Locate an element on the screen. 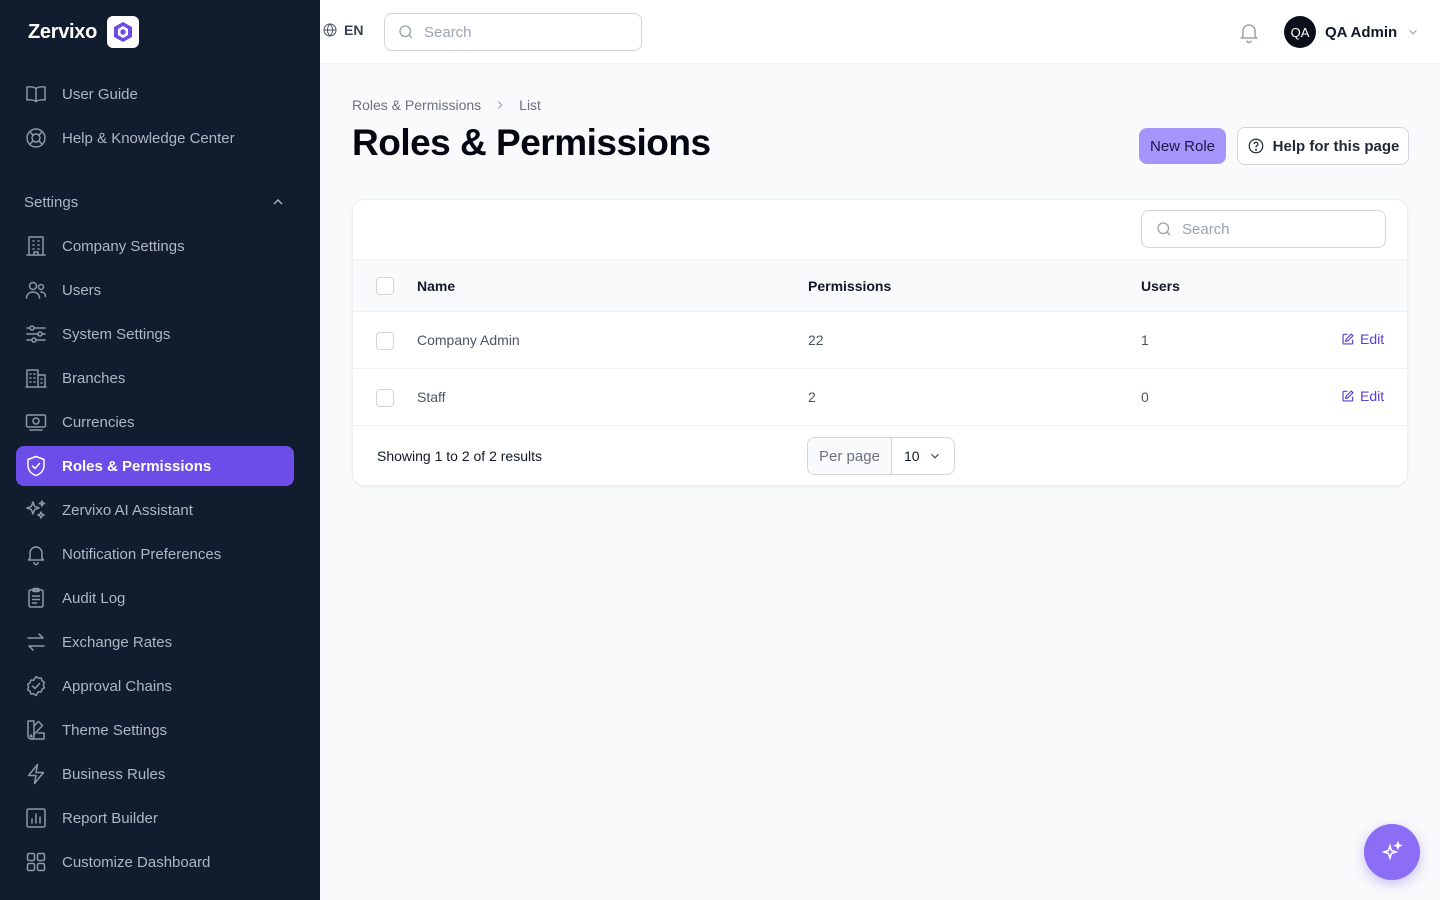 Image resolution: width=1440 pixels, height=900 pixels. role-users-count: 0 is located at coordinates (1145, 397).